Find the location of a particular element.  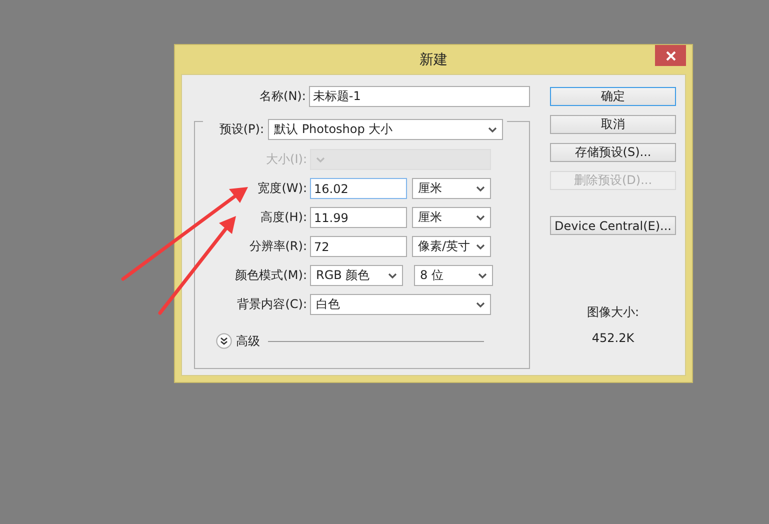

dropdown: 白色 is located at coordinates (400, 304).